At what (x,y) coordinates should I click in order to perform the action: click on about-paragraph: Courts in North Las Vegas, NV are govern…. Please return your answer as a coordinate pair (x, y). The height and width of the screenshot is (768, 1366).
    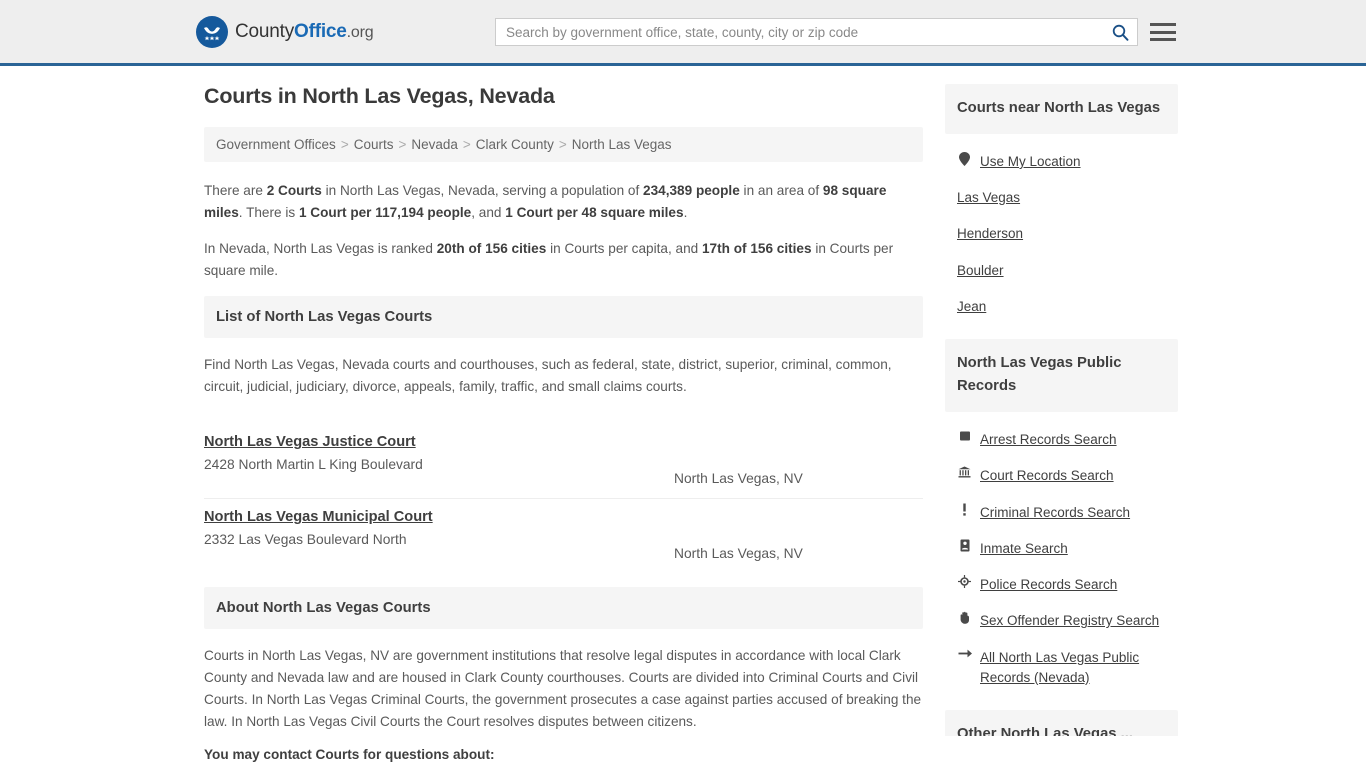
    Looking at the image, I should click on (563, 689).